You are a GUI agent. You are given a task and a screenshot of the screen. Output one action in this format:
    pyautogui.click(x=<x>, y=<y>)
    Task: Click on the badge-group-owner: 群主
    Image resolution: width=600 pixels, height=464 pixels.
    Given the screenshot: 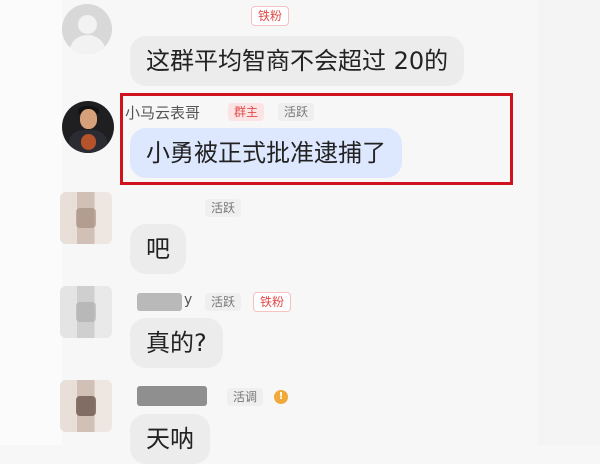 What is the action you would take?
    pyautogui.click(x=246, y=112)
    